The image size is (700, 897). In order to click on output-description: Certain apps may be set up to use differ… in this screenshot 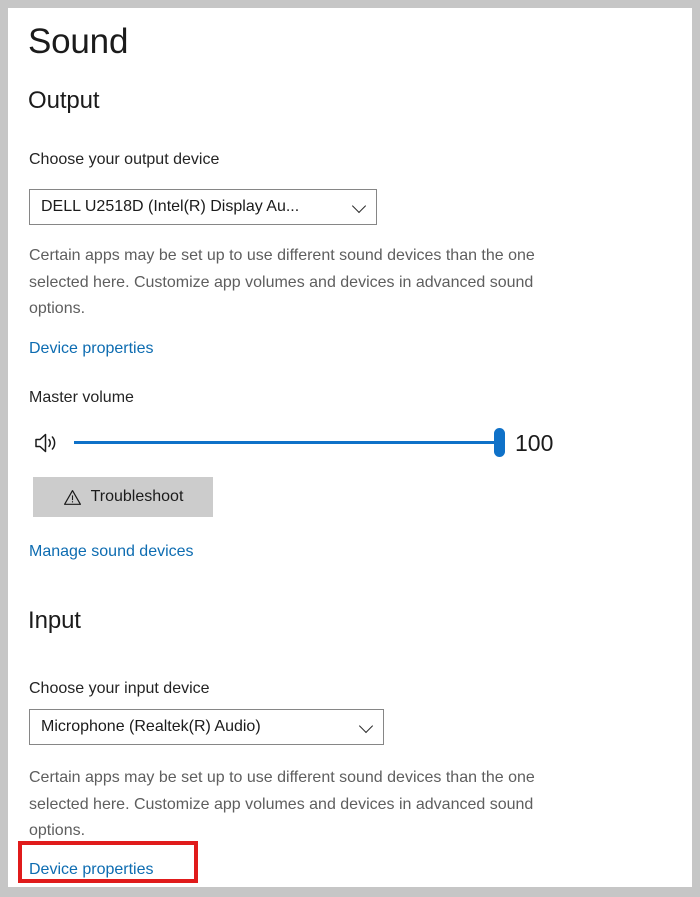, I will do `click(282, 282)`.